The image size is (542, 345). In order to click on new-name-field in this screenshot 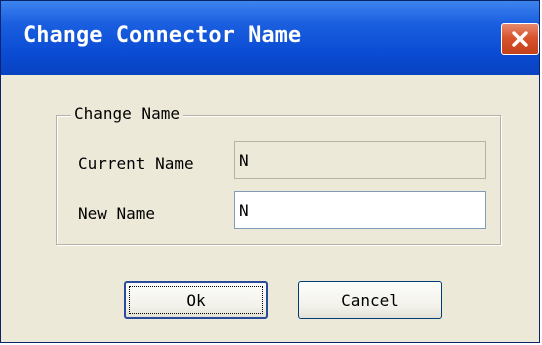, I will do `click(360, 210)`.